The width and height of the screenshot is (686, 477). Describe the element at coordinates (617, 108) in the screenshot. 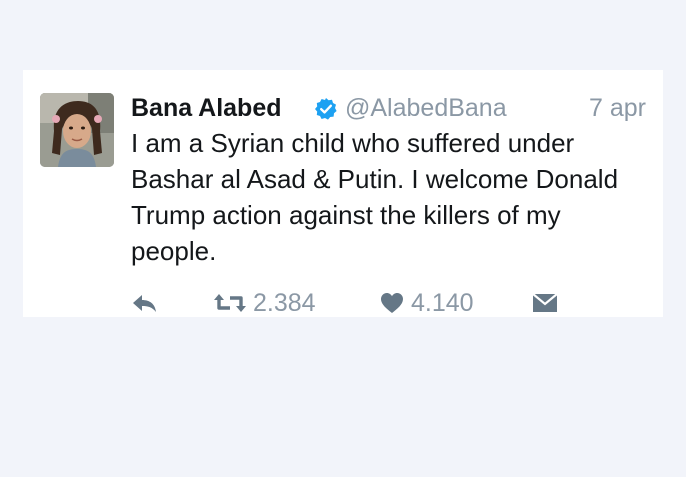

I see `tweet-timestamp: 7 apr` at that location.